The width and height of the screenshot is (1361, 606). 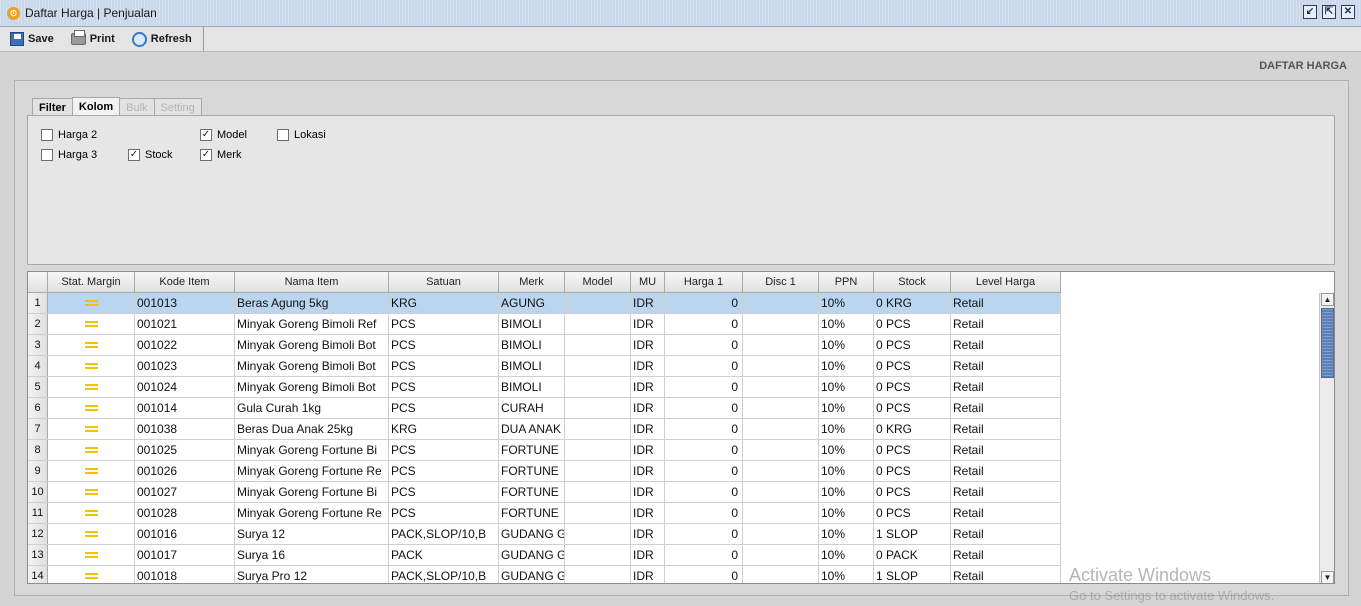 I want to click on cell-stock: 0 PACK, so click(x=912, y=555).